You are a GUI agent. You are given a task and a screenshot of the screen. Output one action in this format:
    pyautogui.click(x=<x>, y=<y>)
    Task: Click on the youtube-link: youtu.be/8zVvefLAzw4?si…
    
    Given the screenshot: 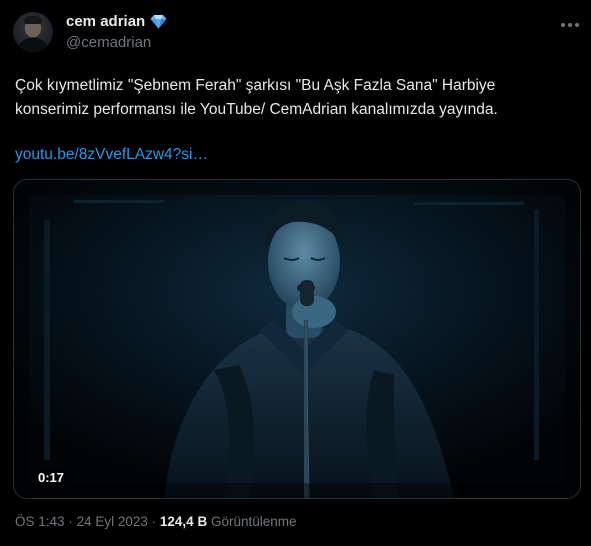 What is the action you would take?
    pyautogui.click(x=111, y=155)
    